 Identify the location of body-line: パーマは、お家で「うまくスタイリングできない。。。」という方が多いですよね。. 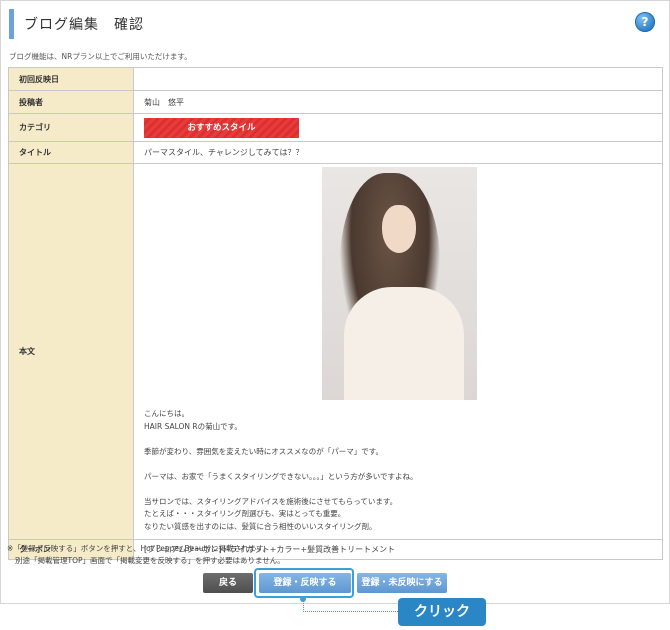
(281, 476).